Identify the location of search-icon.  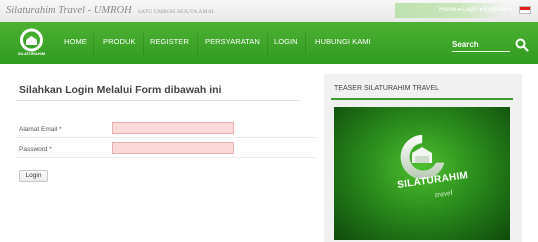
(522, 45).